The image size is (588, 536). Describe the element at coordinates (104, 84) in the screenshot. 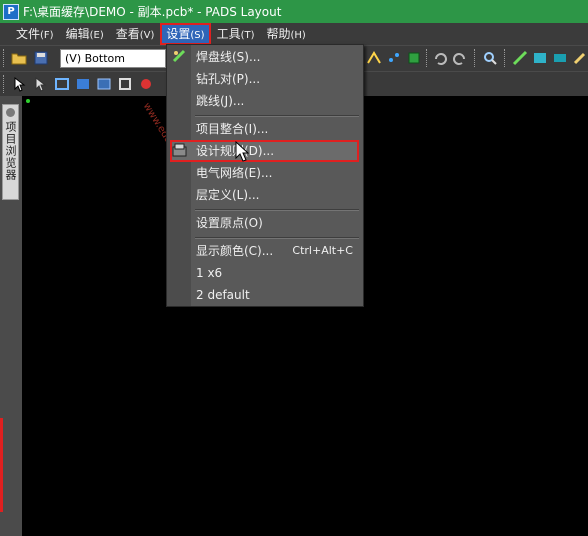

I see `keepout-icon` at that location.